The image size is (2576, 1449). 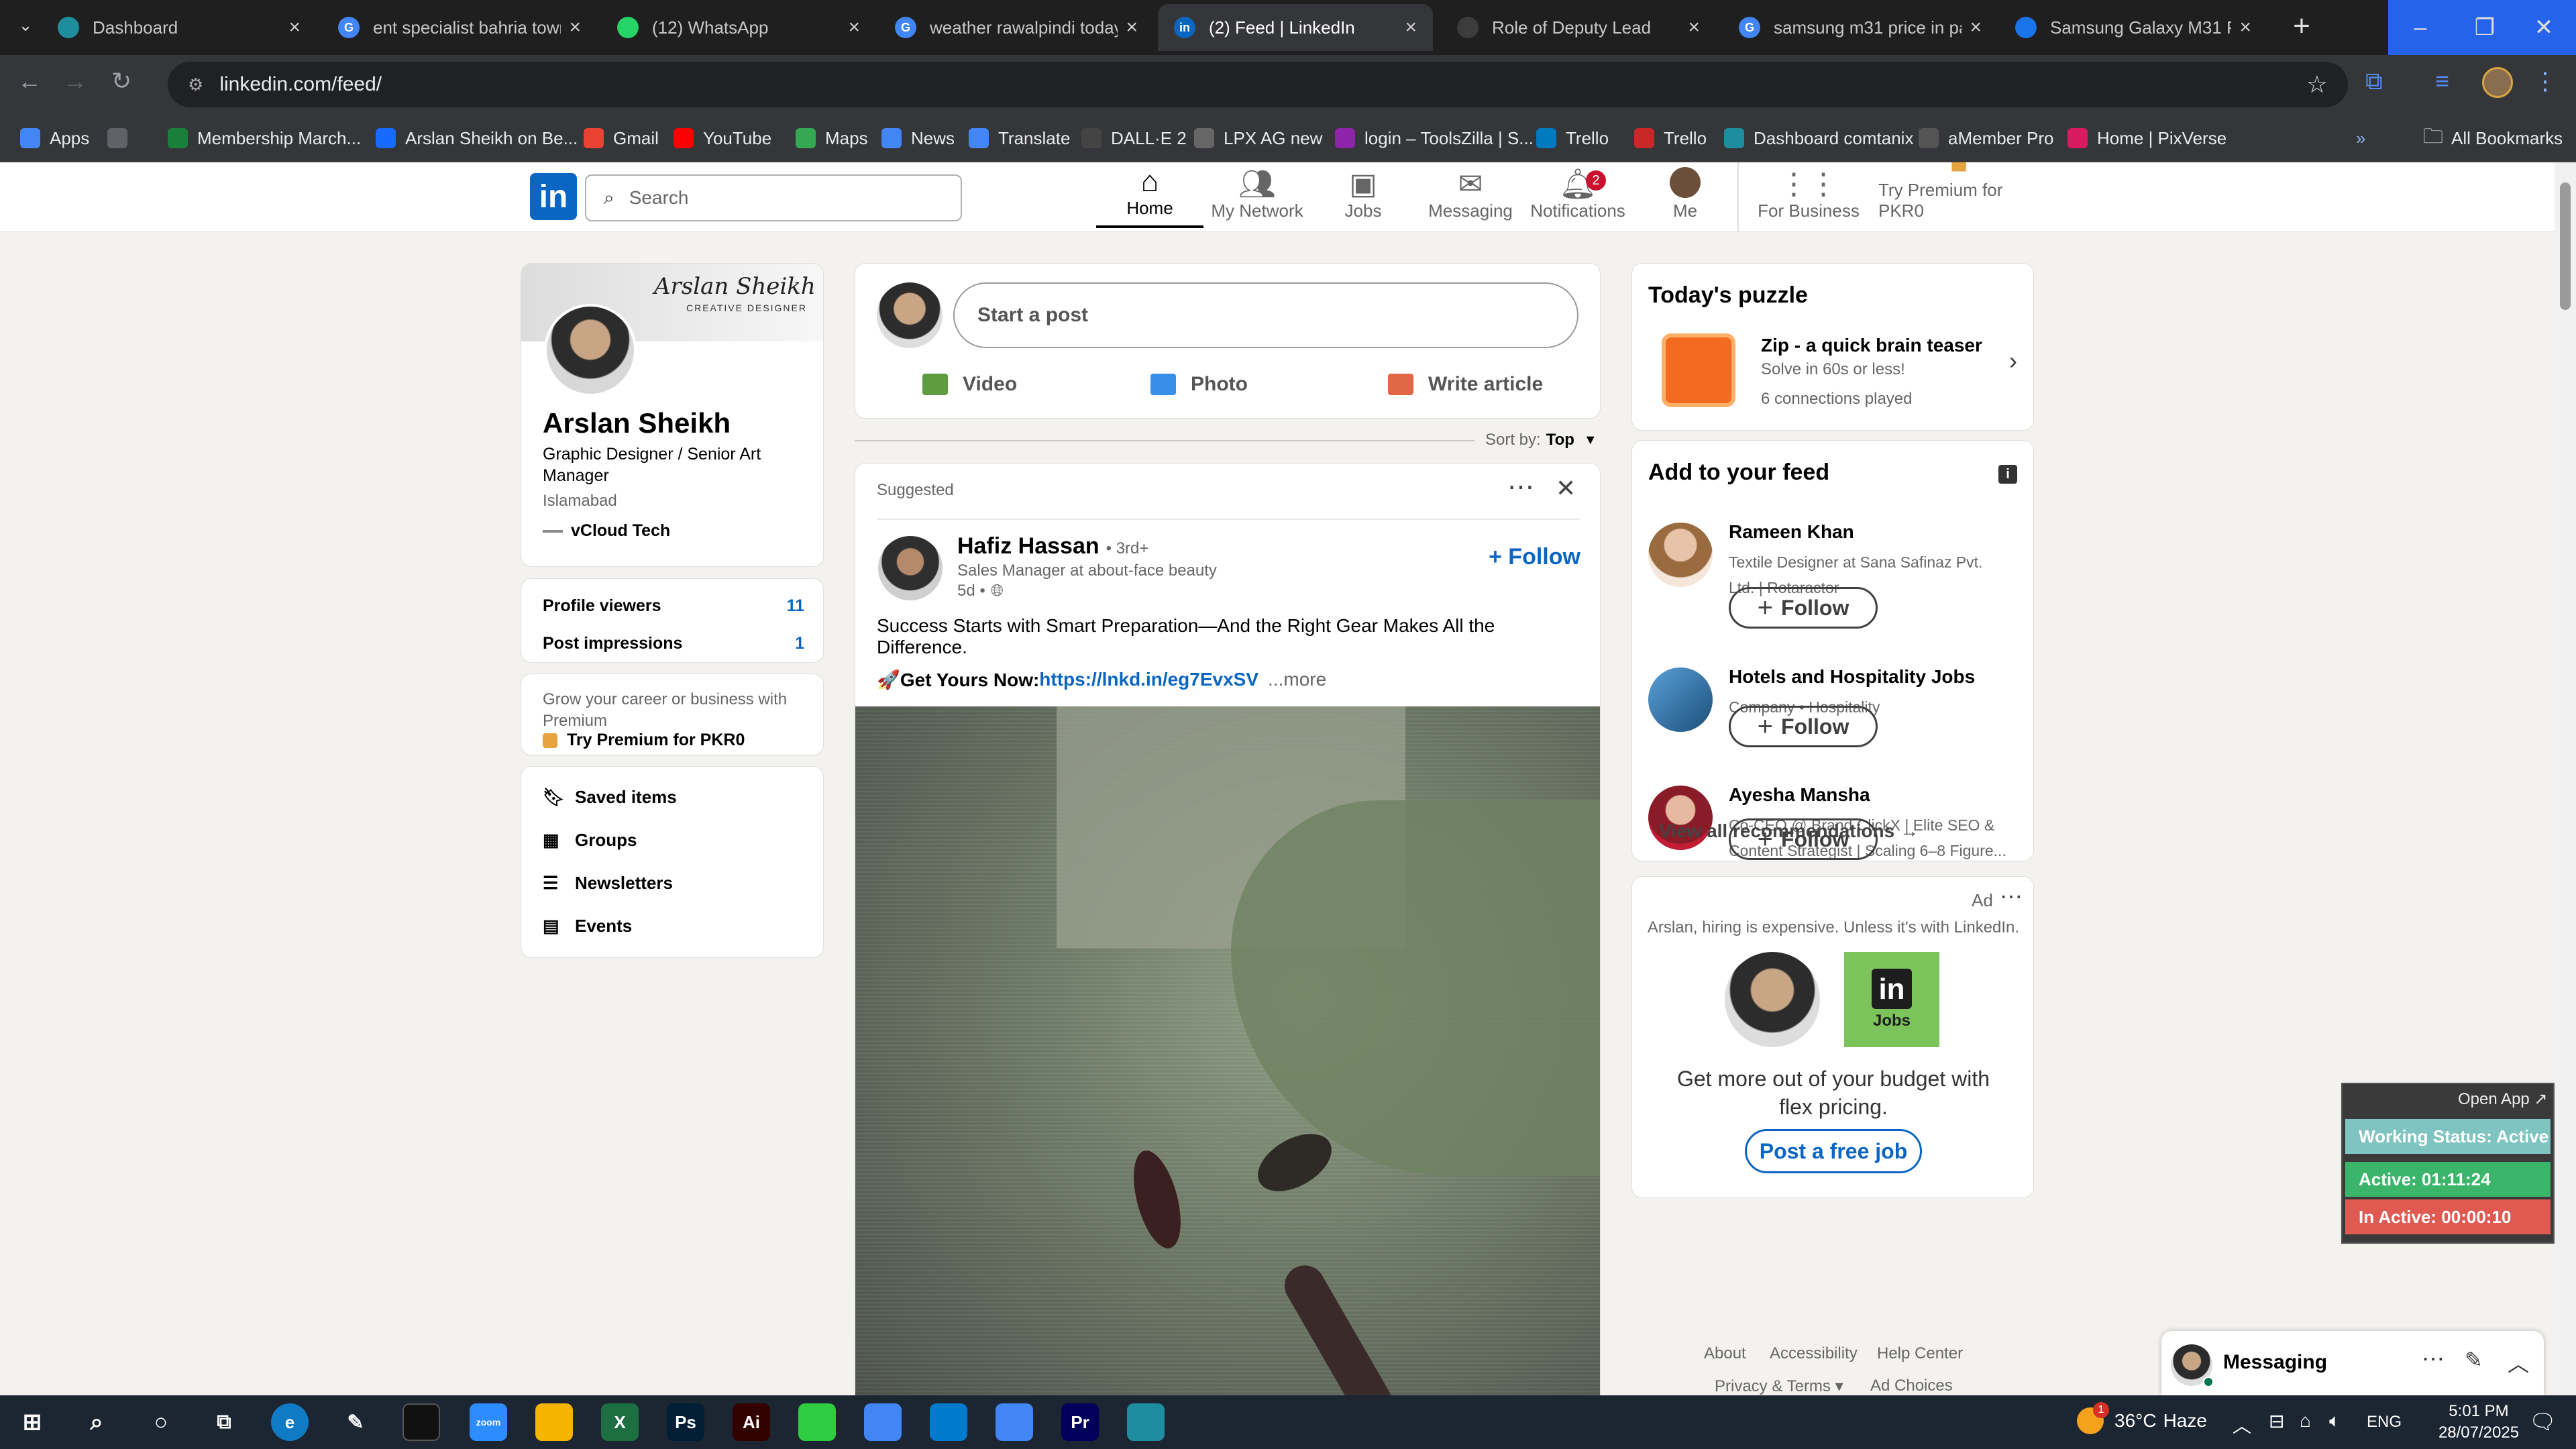 I want to click on taskbar-app-icon: Pr, so click(x=1080, y=1422).